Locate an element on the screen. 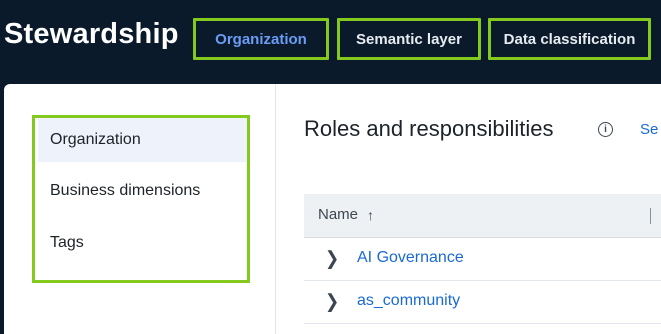 This screenshot has width=661, height=334. sidebar-item-label: Tags is located at coordinates (67, 242).